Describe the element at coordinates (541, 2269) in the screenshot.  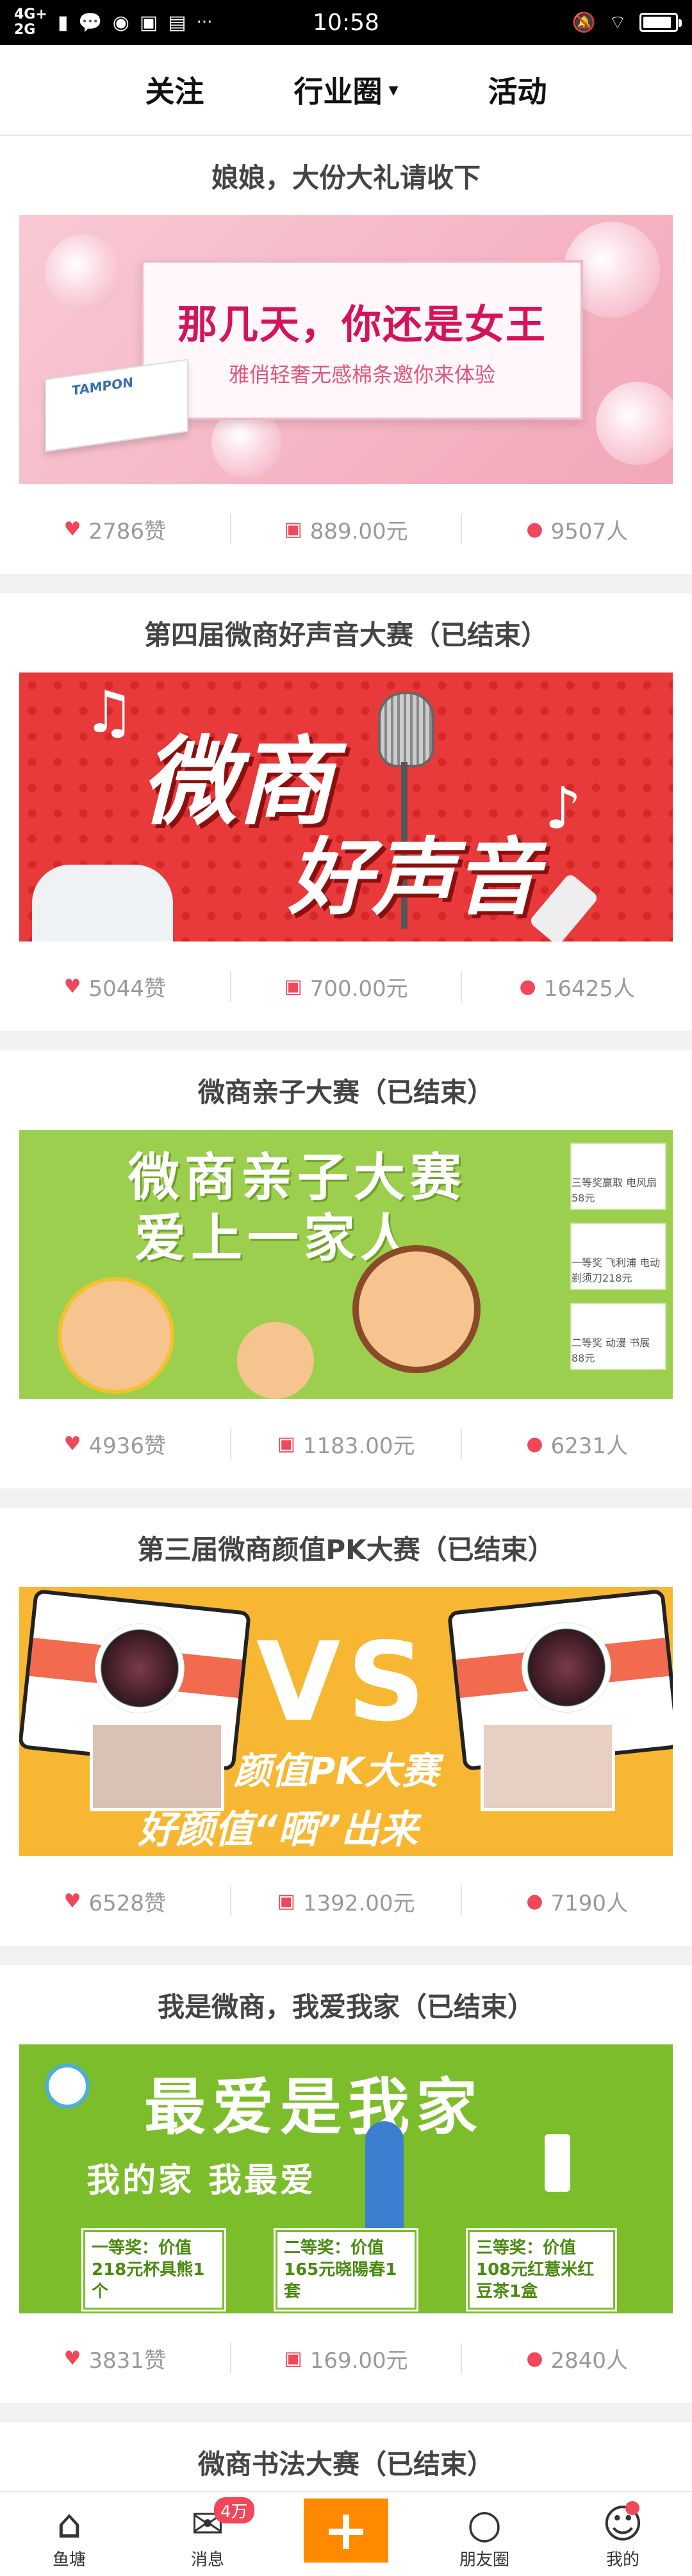
I see `prize-third: 三等奖：价值 108元红薏米红 豆茶1盒` at that location.